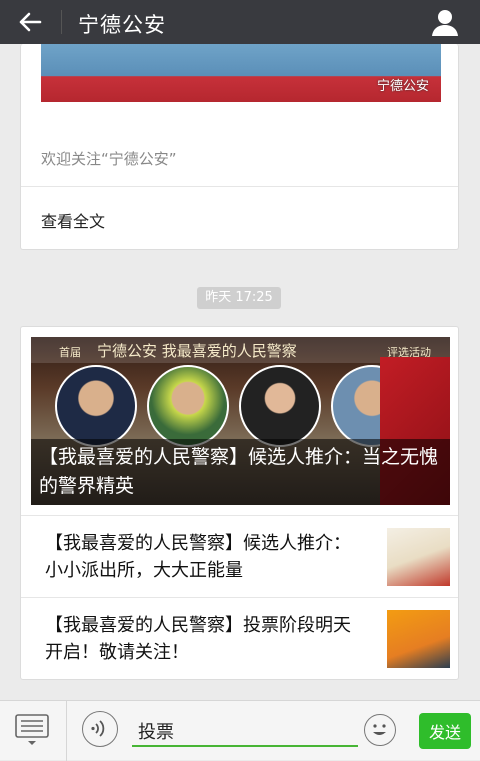 This screenshot has height=761, width=480. Describe the element at coordinates (445, 22) in the screenshot. I see `profile-icon` at that location.